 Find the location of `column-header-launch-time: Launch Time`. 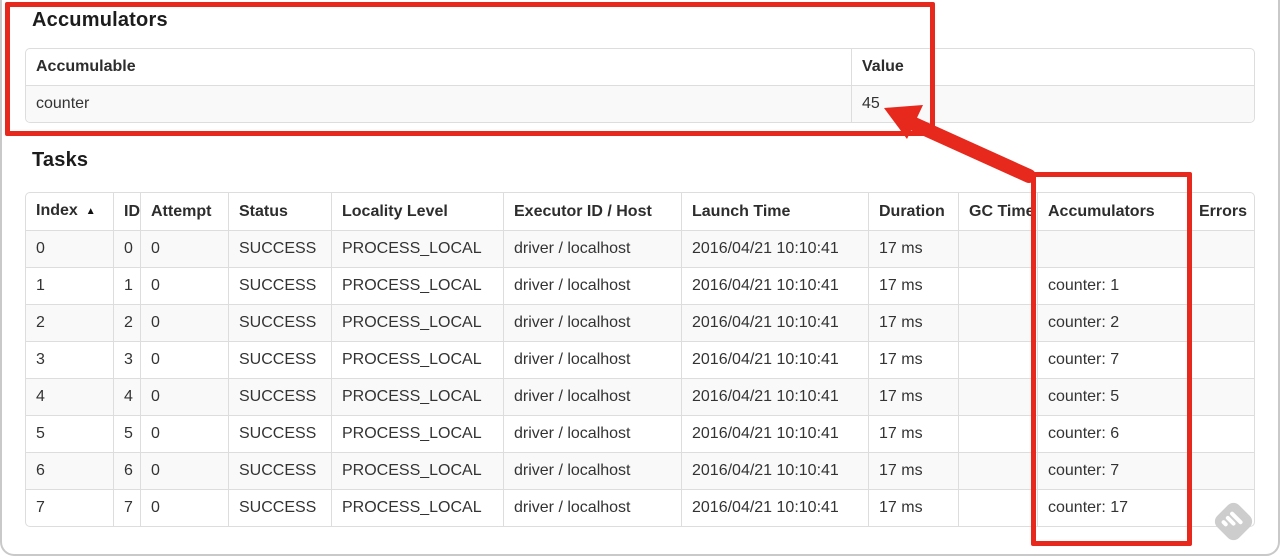

column-header-launch-time: Launch Time is located at coordinates (774, 211).